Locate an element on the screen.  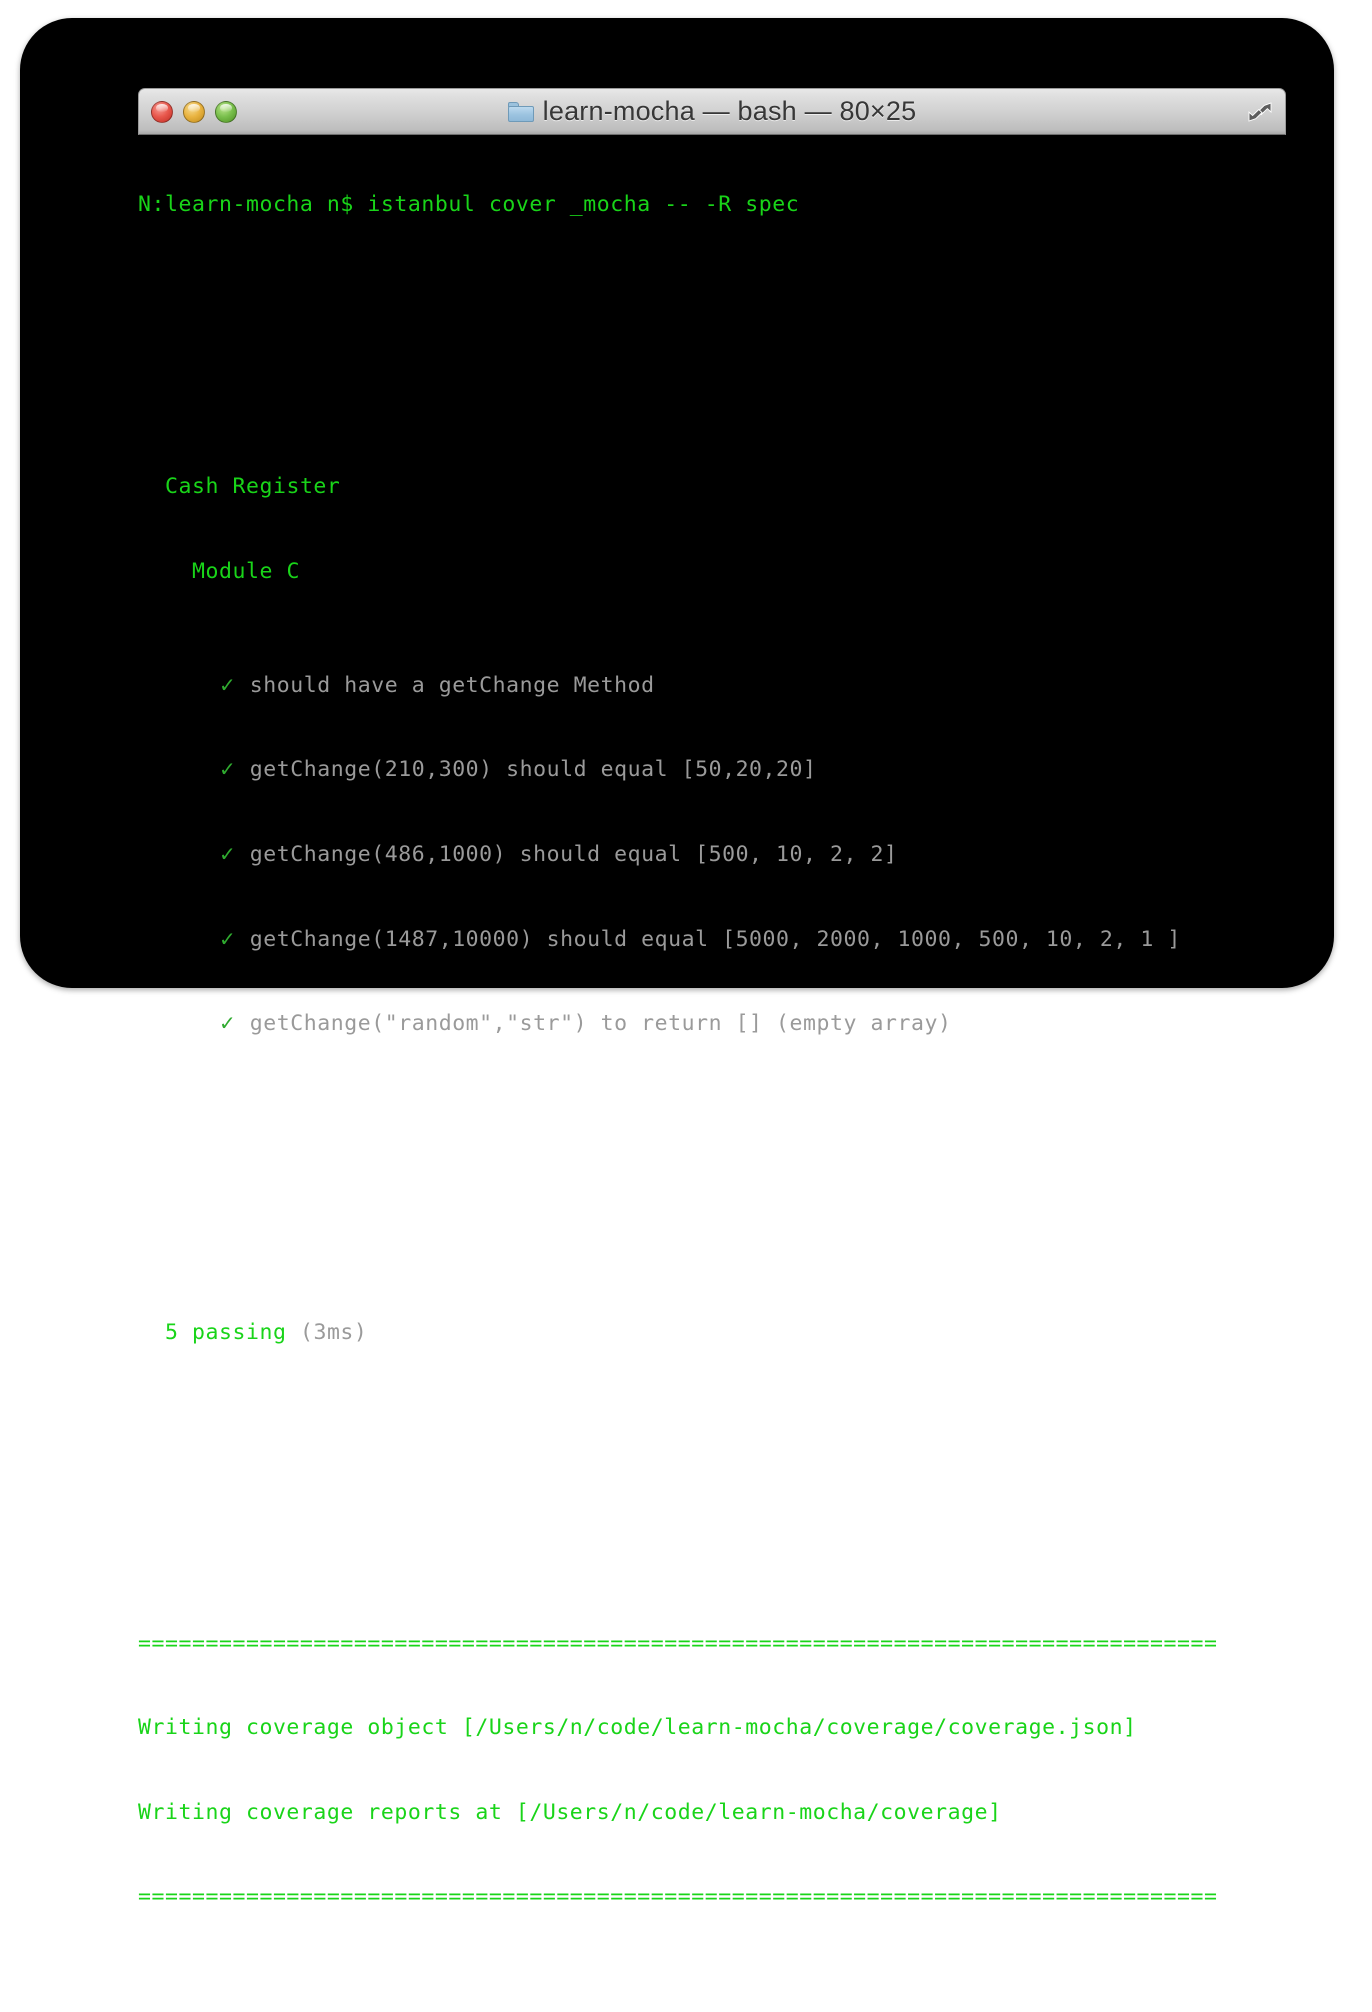
window-controls is located at coordinates (194, 112).